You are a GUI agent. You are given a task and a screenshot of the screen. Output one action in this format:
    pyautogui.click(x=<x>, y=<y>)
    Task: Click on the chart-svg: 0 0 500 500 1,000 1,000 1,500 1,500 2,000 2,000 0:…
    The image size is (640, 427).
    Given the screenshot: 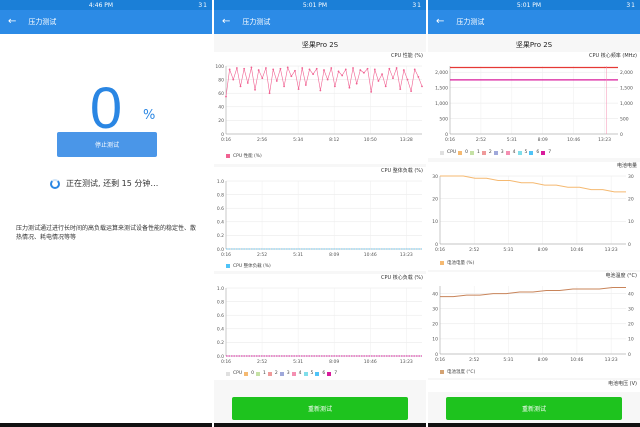 What is the action you would take?
    pyautogui.click(x=534, y=104)
    